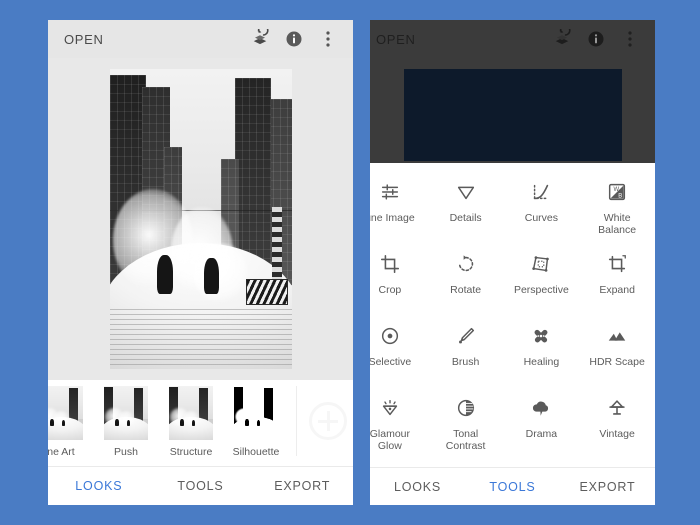 Image resolution: width=700 pixels, height=525 pixels. I want to click on photo-barrier, so click(266, 292).